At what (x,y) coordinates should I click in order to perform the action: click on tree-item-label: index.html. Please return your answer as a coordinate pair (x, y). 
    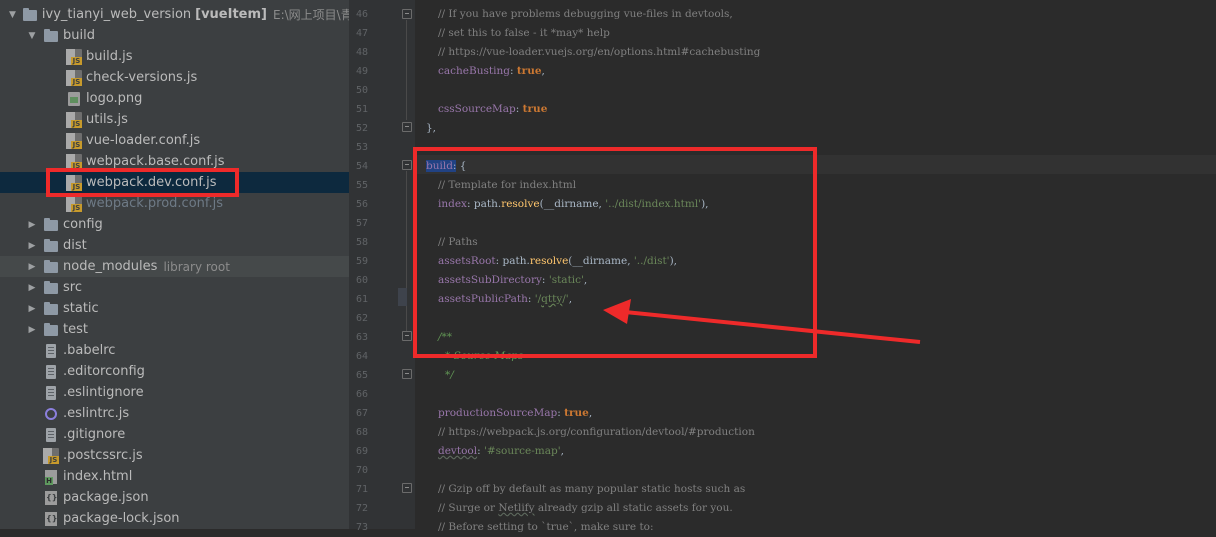
    Looking at the image, I should click on (98, 476).